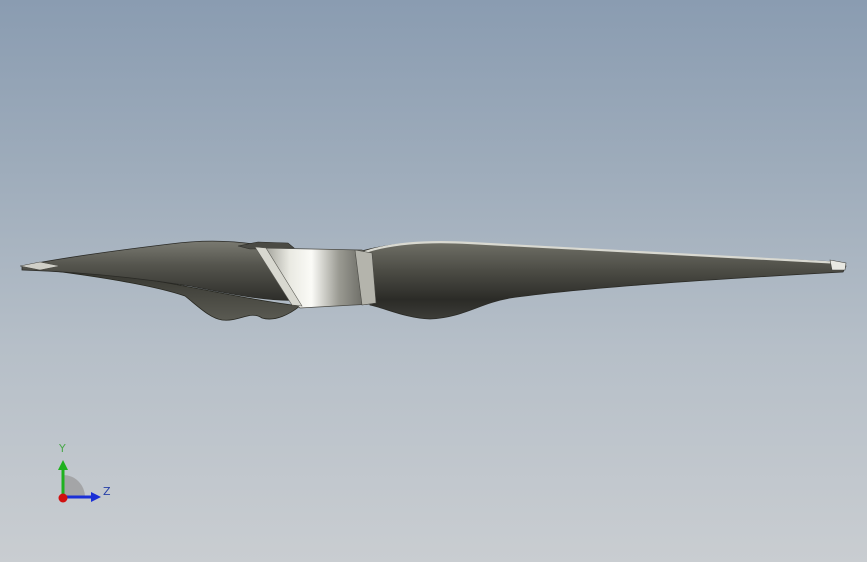  Describe the element at coordinates (602, 280) in the screenshot. I see `right-blade` at that location.